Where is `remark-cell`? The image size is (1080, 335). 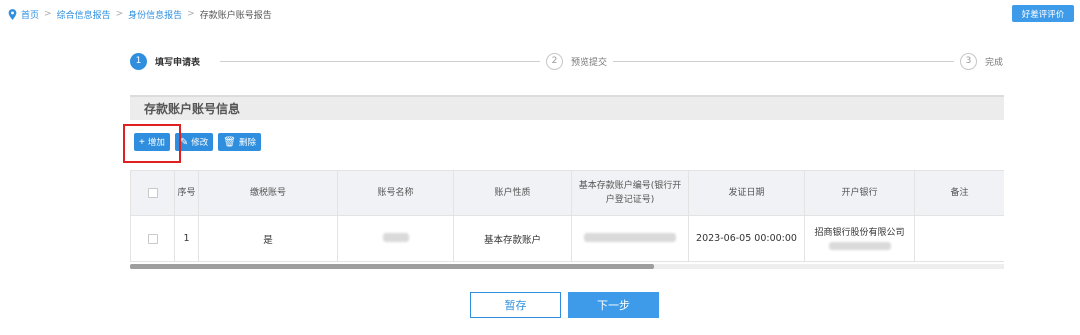 remark-cell is located at coordinates (959, 238).